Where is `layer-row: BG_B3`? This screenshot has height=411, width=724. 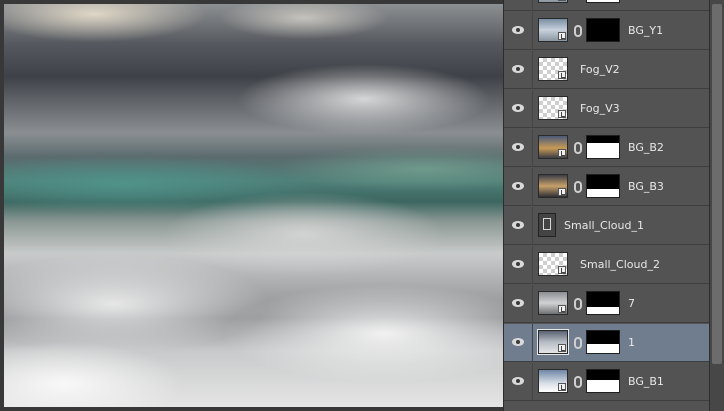
layer-row: BG_B3 is located at coordinates (607, 187).